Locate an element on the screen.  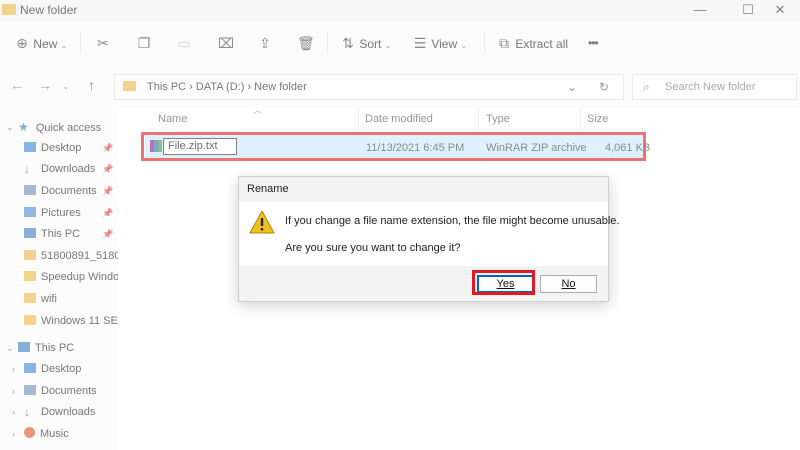
dialog-question: Are you sure you want to change it? is located at coordinates (373, 248).